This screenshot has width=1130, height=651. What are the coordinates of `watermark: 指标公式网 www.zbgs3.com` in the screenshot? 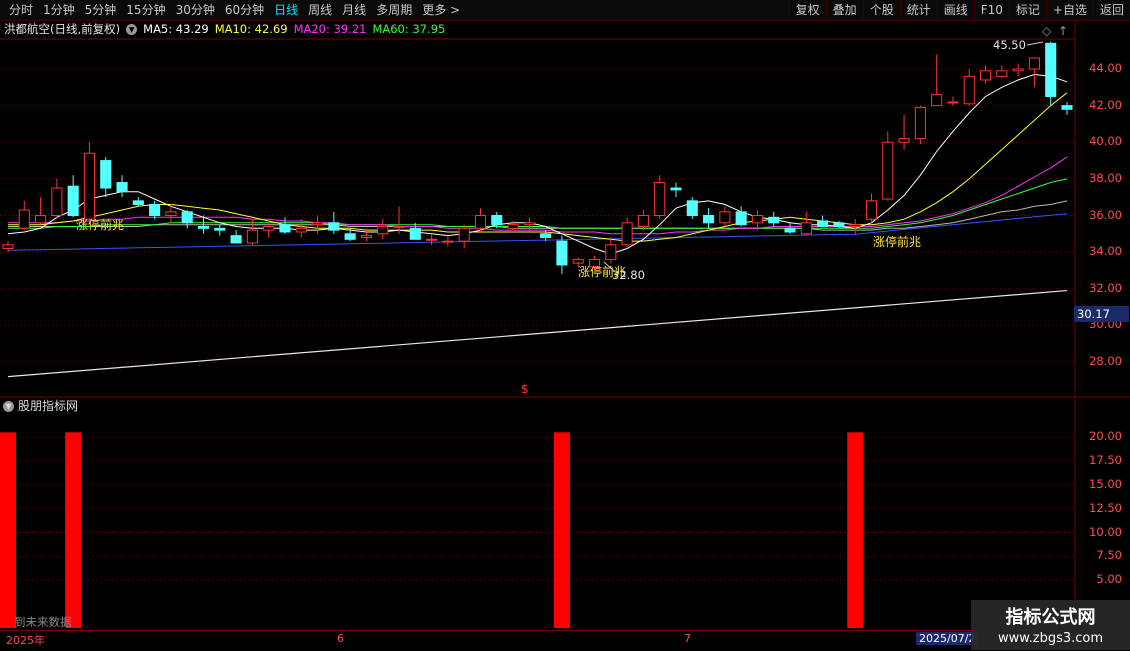 It's located at (1050, 625).